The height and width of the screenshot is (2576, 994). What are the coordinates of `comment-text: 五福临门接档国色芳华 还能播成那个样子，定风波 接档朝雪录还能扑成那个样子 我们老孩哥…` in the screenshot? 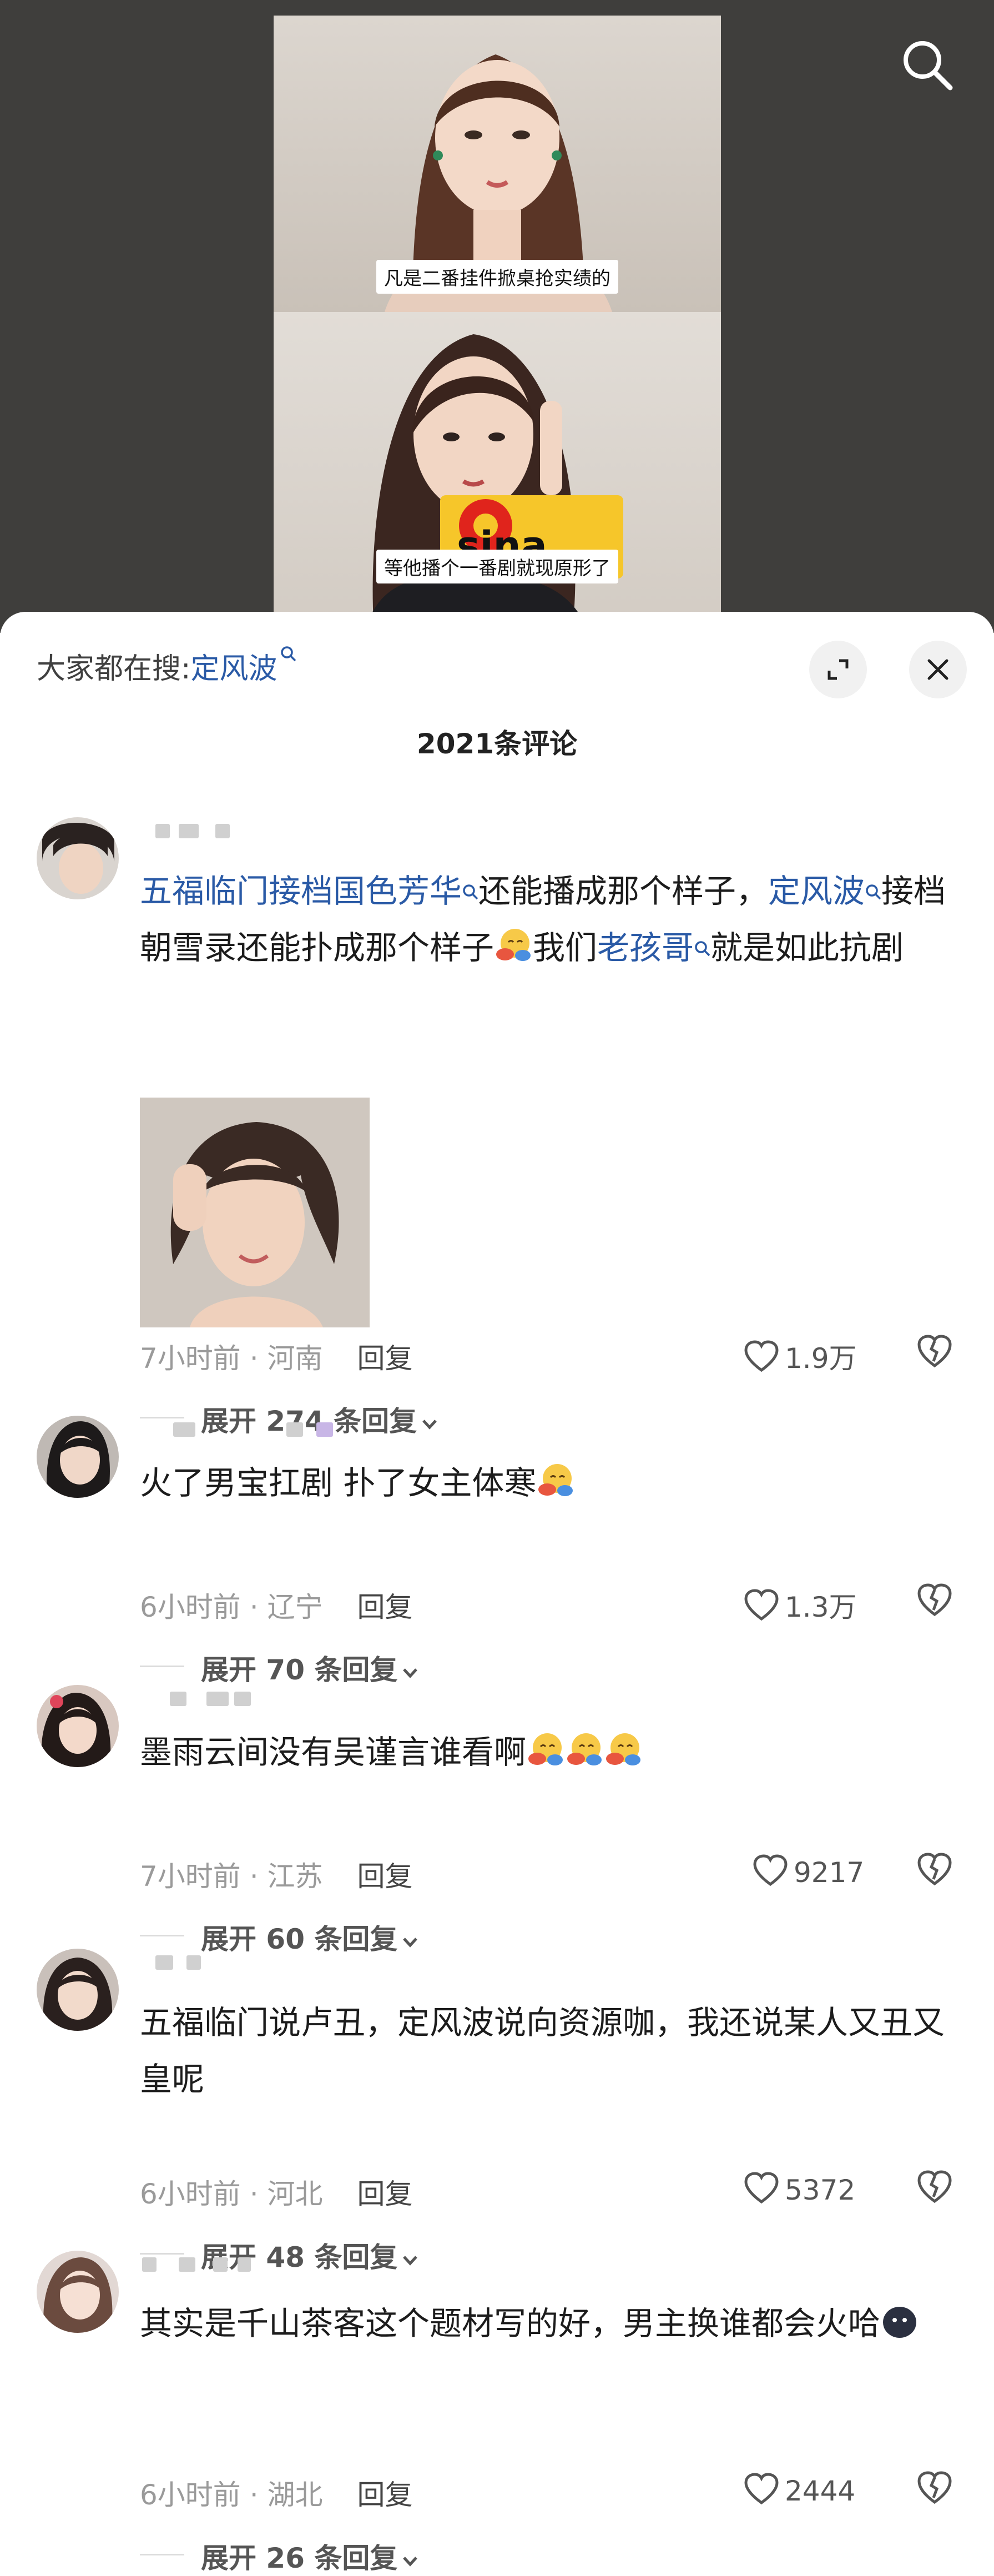 It's located at (545, 919).